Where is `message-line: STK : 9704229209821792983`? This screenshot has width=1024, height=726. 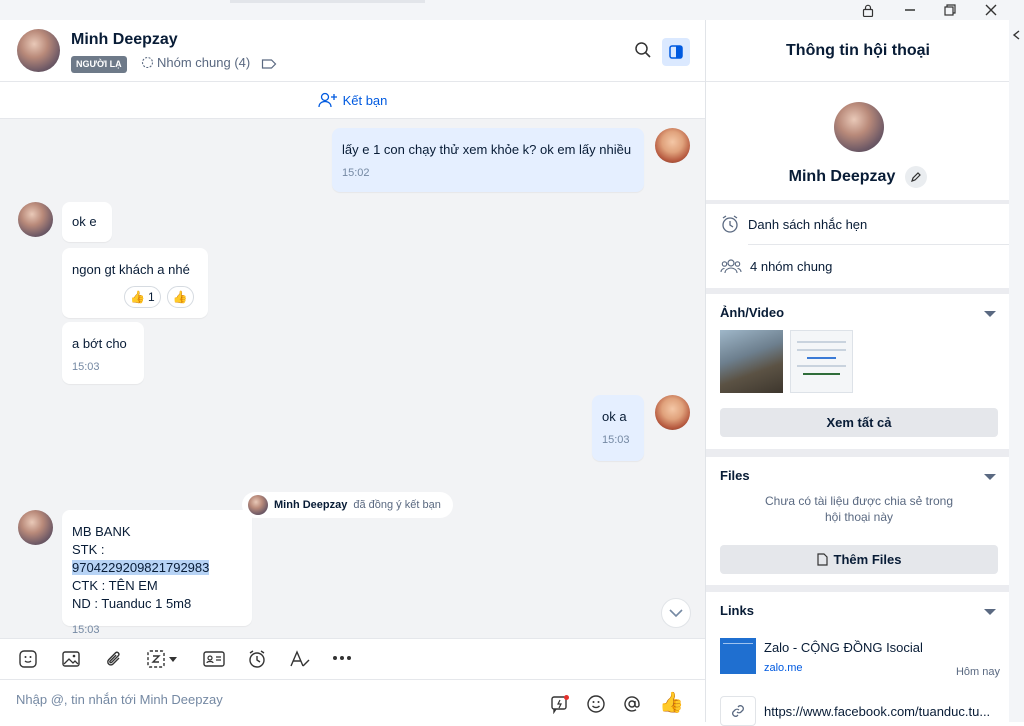
message-line: STK : 9704229209821792983 is located at coordinates (157, 559).